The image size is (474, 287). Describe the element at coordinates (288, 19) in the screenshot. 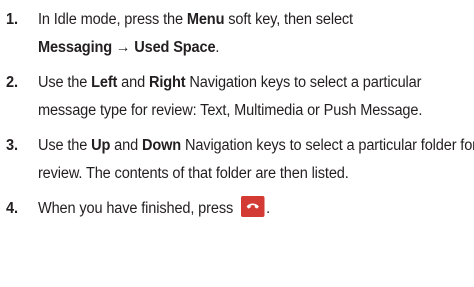

I see `step-text: soft key, then select` at that location.